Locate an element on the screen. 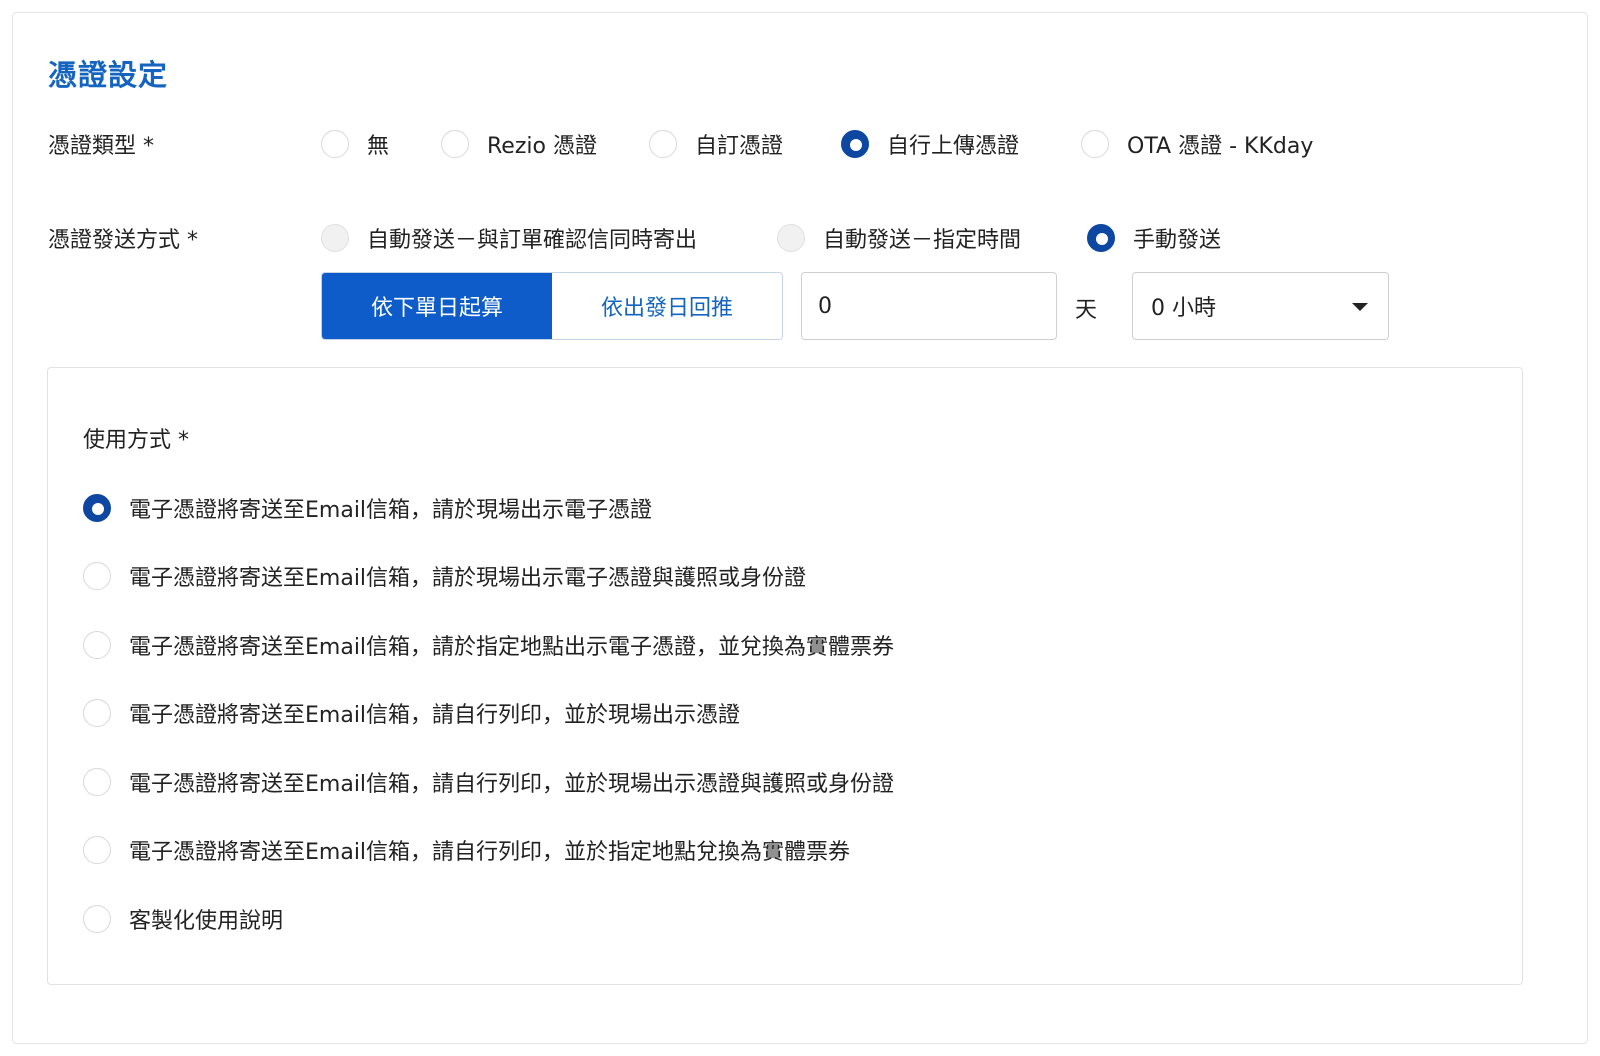 The image size is (1600, 1056). send-method-option-auto-with-confirmation: 自動發送－與訂單確認信同時寄出 is located at coordinates (509, 238).